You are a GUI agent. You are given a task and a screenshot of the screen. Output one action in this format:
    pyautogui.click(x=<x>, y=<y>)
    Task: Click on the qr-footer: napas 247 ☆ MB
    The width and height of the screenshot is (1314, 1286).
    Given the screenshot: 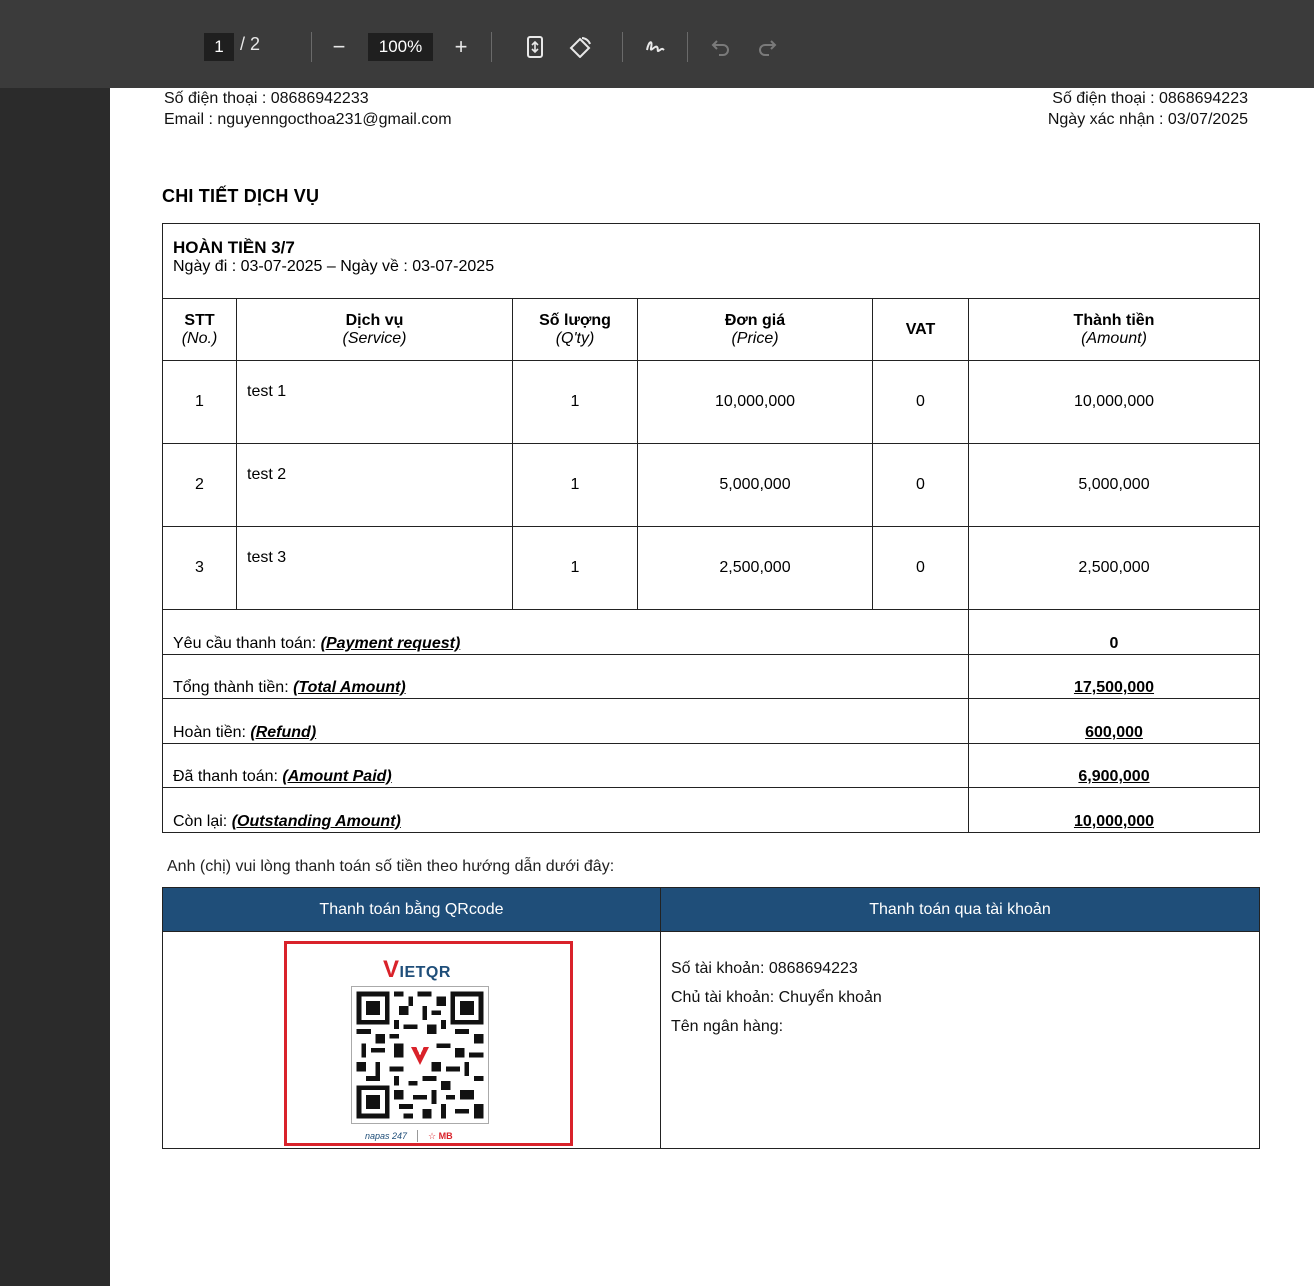 What is the action you would take?
    pyautogui.click(x=409, y=1136)
    